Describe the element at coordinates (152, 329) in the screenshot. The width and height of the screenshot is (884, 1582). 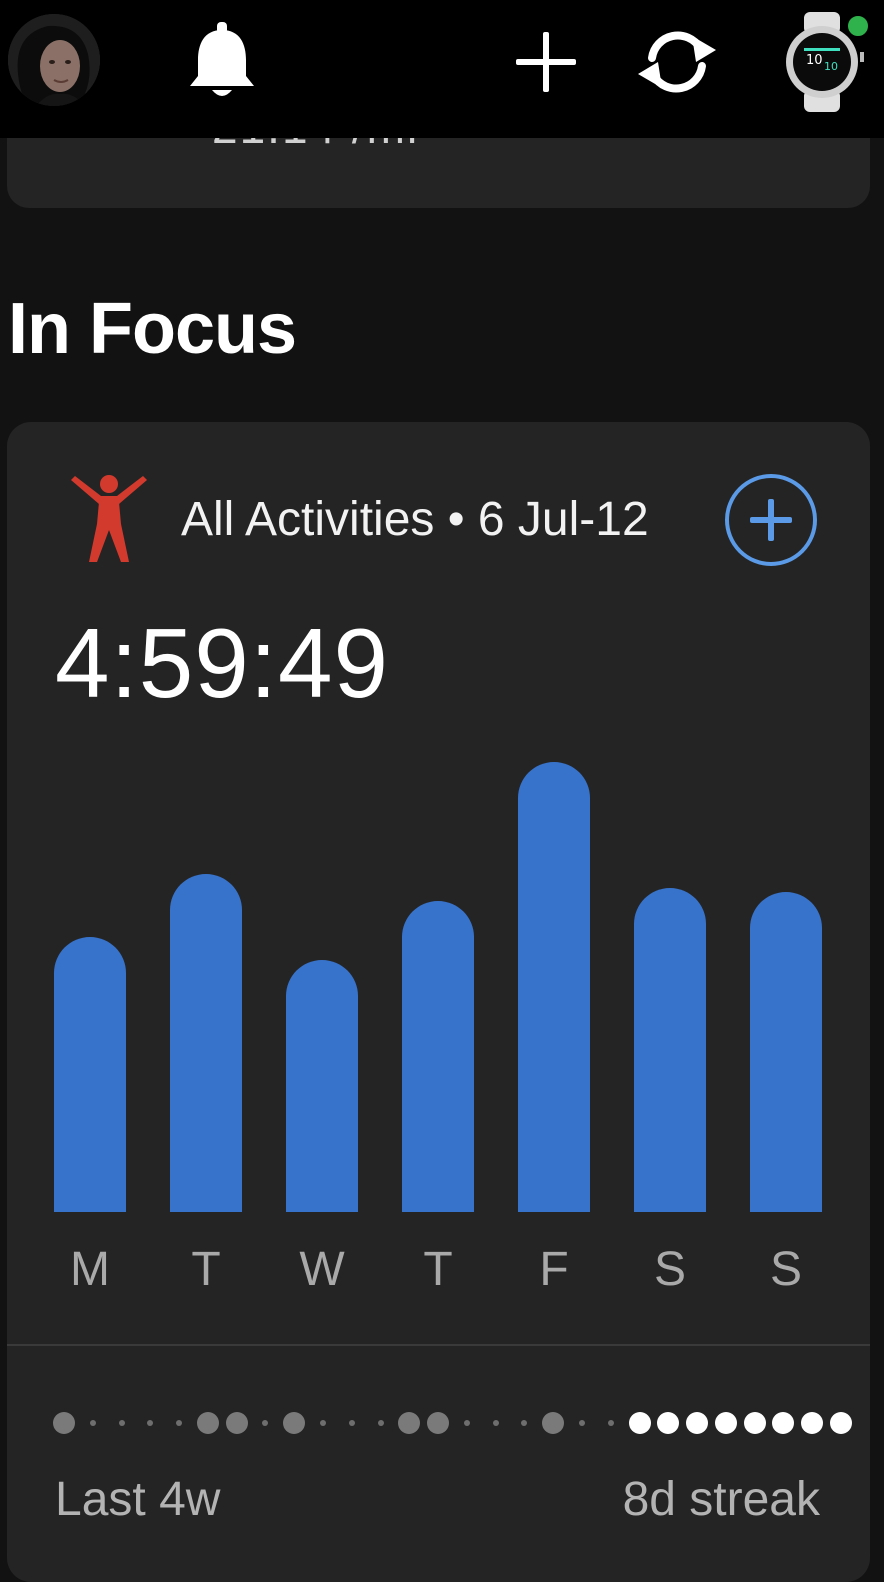
I see `page-title: In Focus` at that location.